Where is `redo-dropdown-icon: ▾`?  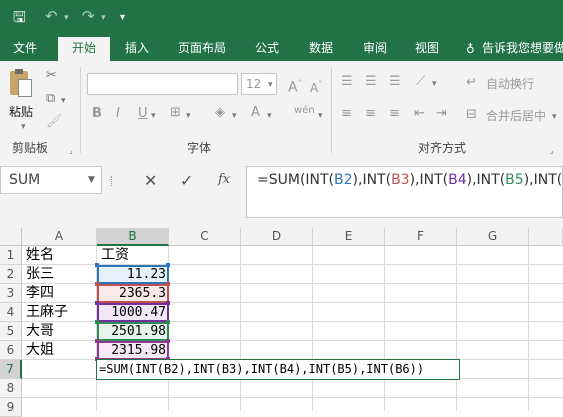
redo-dropdown-icon: ▾ is located at coordinates (103, 18).